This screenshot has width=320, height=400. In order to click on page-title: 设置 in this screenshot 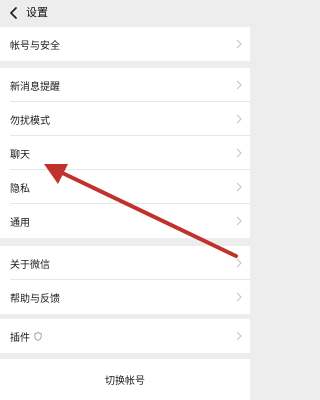, I will do `click(37, 12)`.